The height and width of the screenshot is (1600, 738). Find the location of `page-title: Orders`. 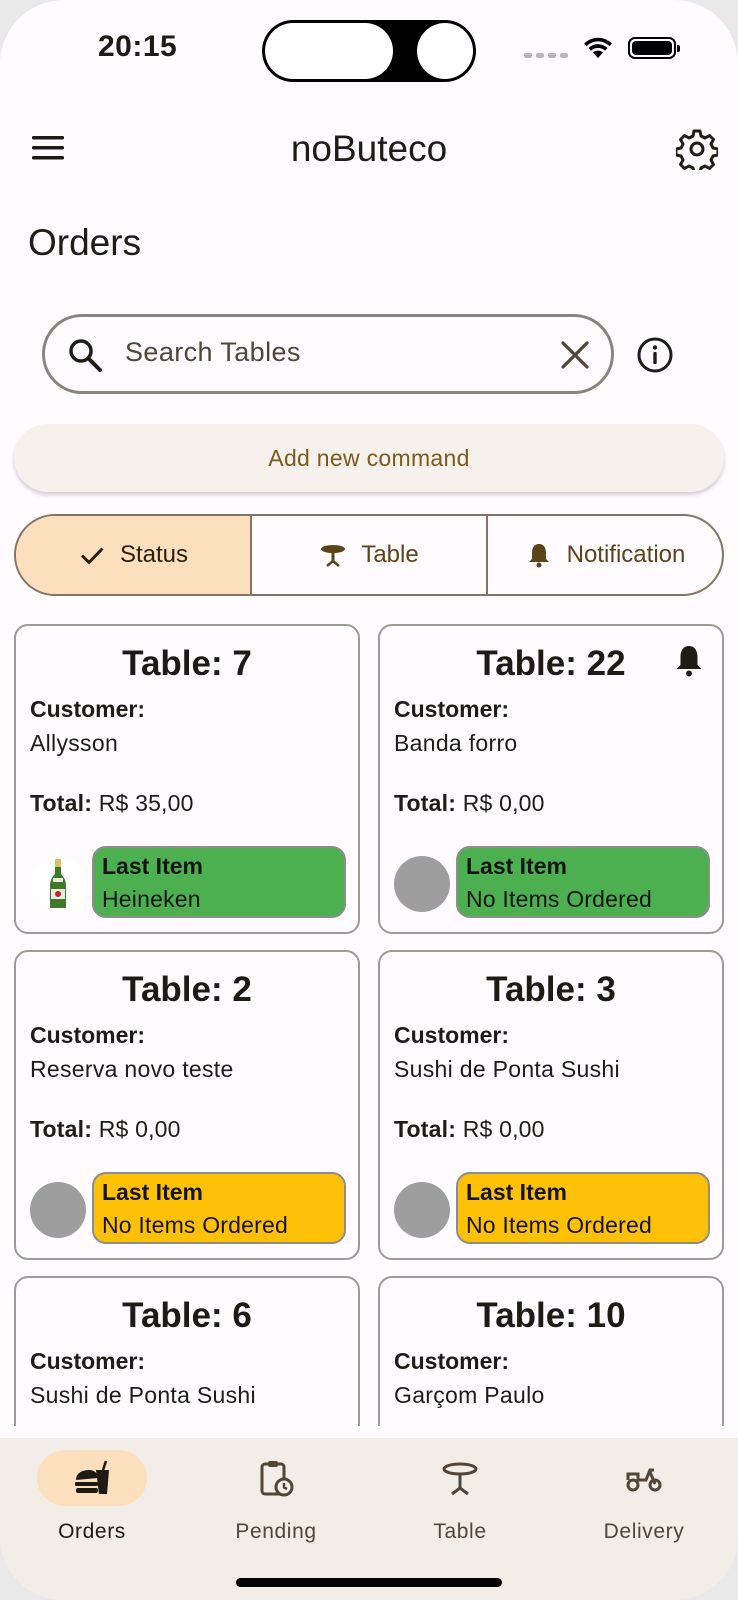

page-title: Orders is located at coordinates (85, 242).